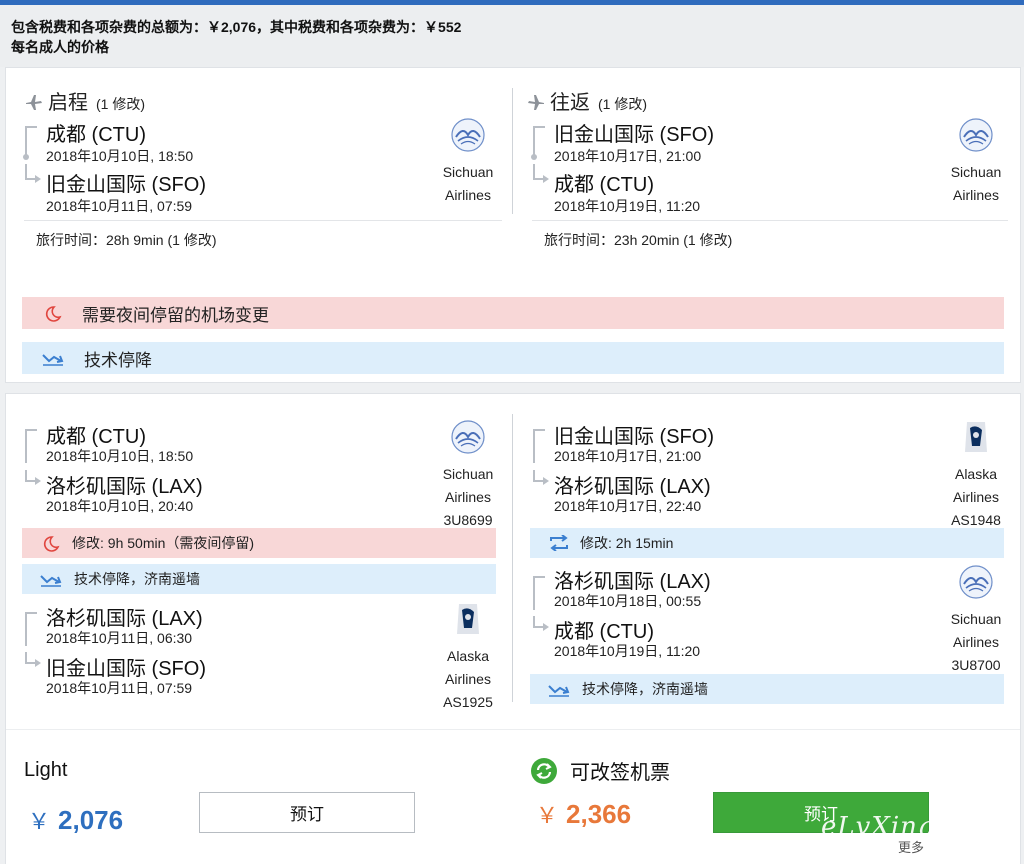 The width and height of the screenshot is (1024, 864). What do you see at coordinates (628, 601) in the screenshot?
I see `segment-depart-time: 2018年10月18日, 00:55` at bounding box center [628, 601].